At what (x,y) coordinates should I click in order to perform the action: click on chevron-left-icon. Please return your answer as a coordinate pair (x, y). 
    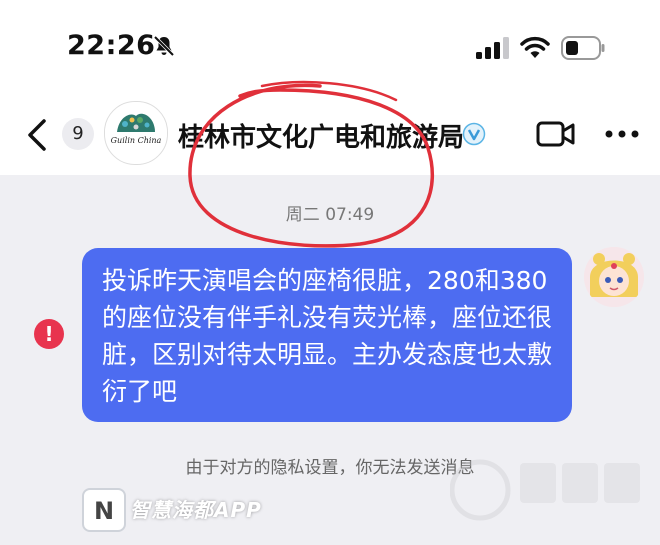
    Looking at the image, I should click on (38, 135).